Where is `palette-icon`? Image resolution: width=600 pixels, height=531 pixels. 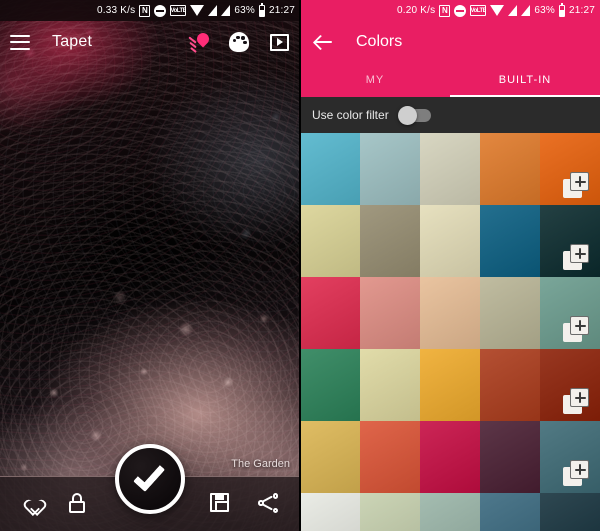 palette-icon is located at coordinates (239, 42).